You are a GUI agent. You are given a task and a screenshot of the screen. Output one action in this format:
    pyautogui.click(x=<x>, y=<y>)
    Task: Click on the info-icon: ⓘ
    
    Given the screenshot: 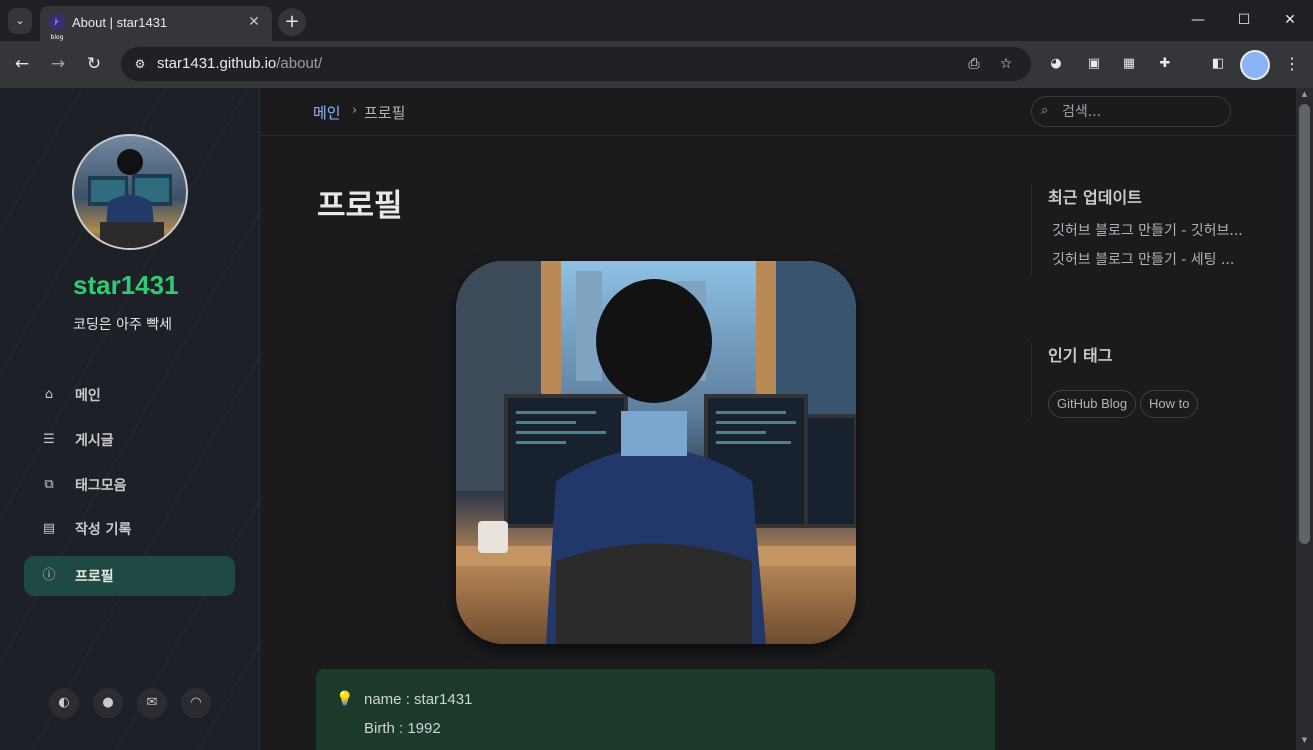 What is the action you would take?
    pyautogui.click(x=49, y=575)
    